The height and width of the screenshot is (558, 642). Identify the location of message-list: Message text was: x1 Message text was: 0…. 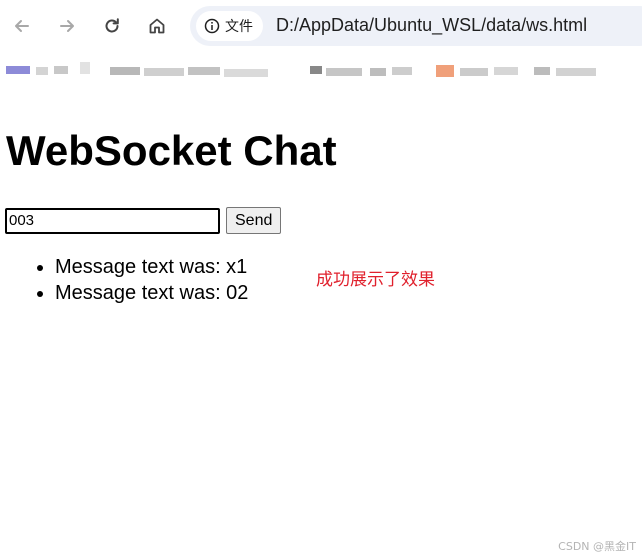
(124, 280).